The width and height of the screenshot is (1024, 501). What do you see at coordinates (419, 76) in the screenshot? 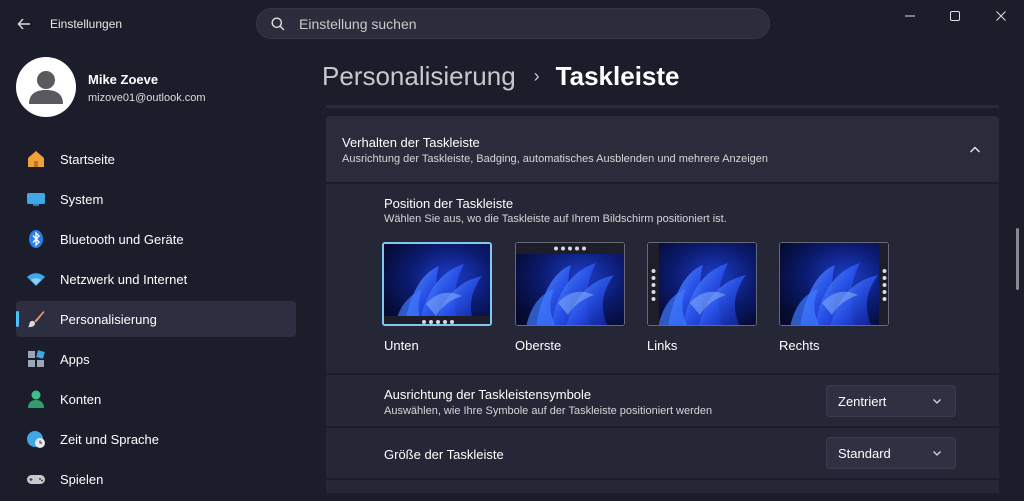
I see `breadcrumb-parent-link: Personalisierung` at bounding box center [419, 76].